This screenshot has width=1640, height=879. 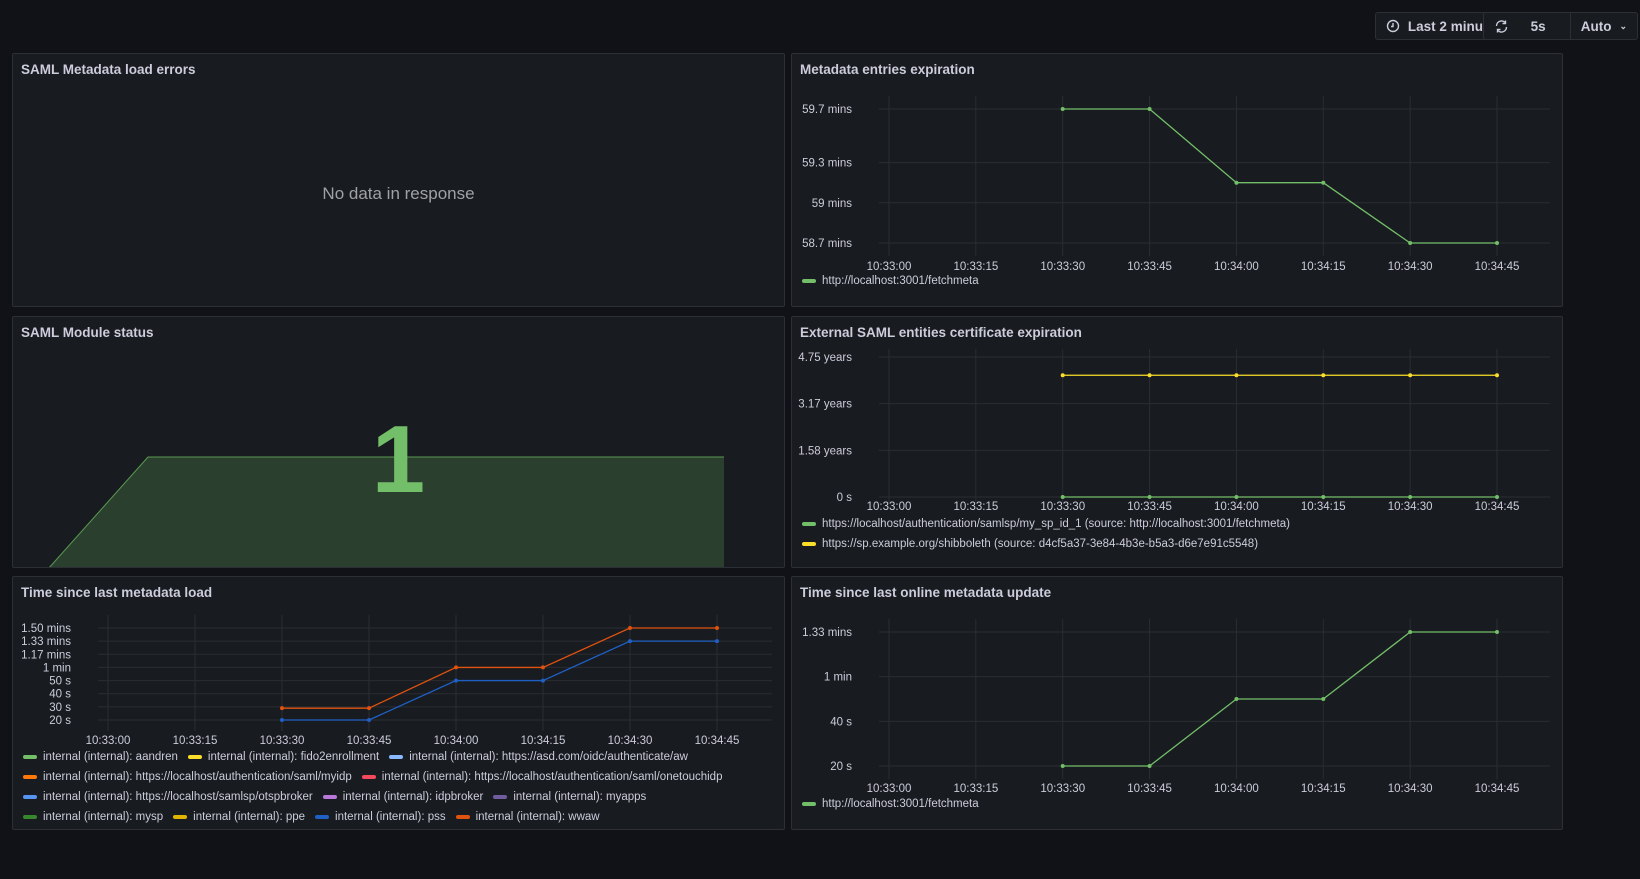 I want to click on legend-item: internal (internal): aandren, so click(x=100, y=757).